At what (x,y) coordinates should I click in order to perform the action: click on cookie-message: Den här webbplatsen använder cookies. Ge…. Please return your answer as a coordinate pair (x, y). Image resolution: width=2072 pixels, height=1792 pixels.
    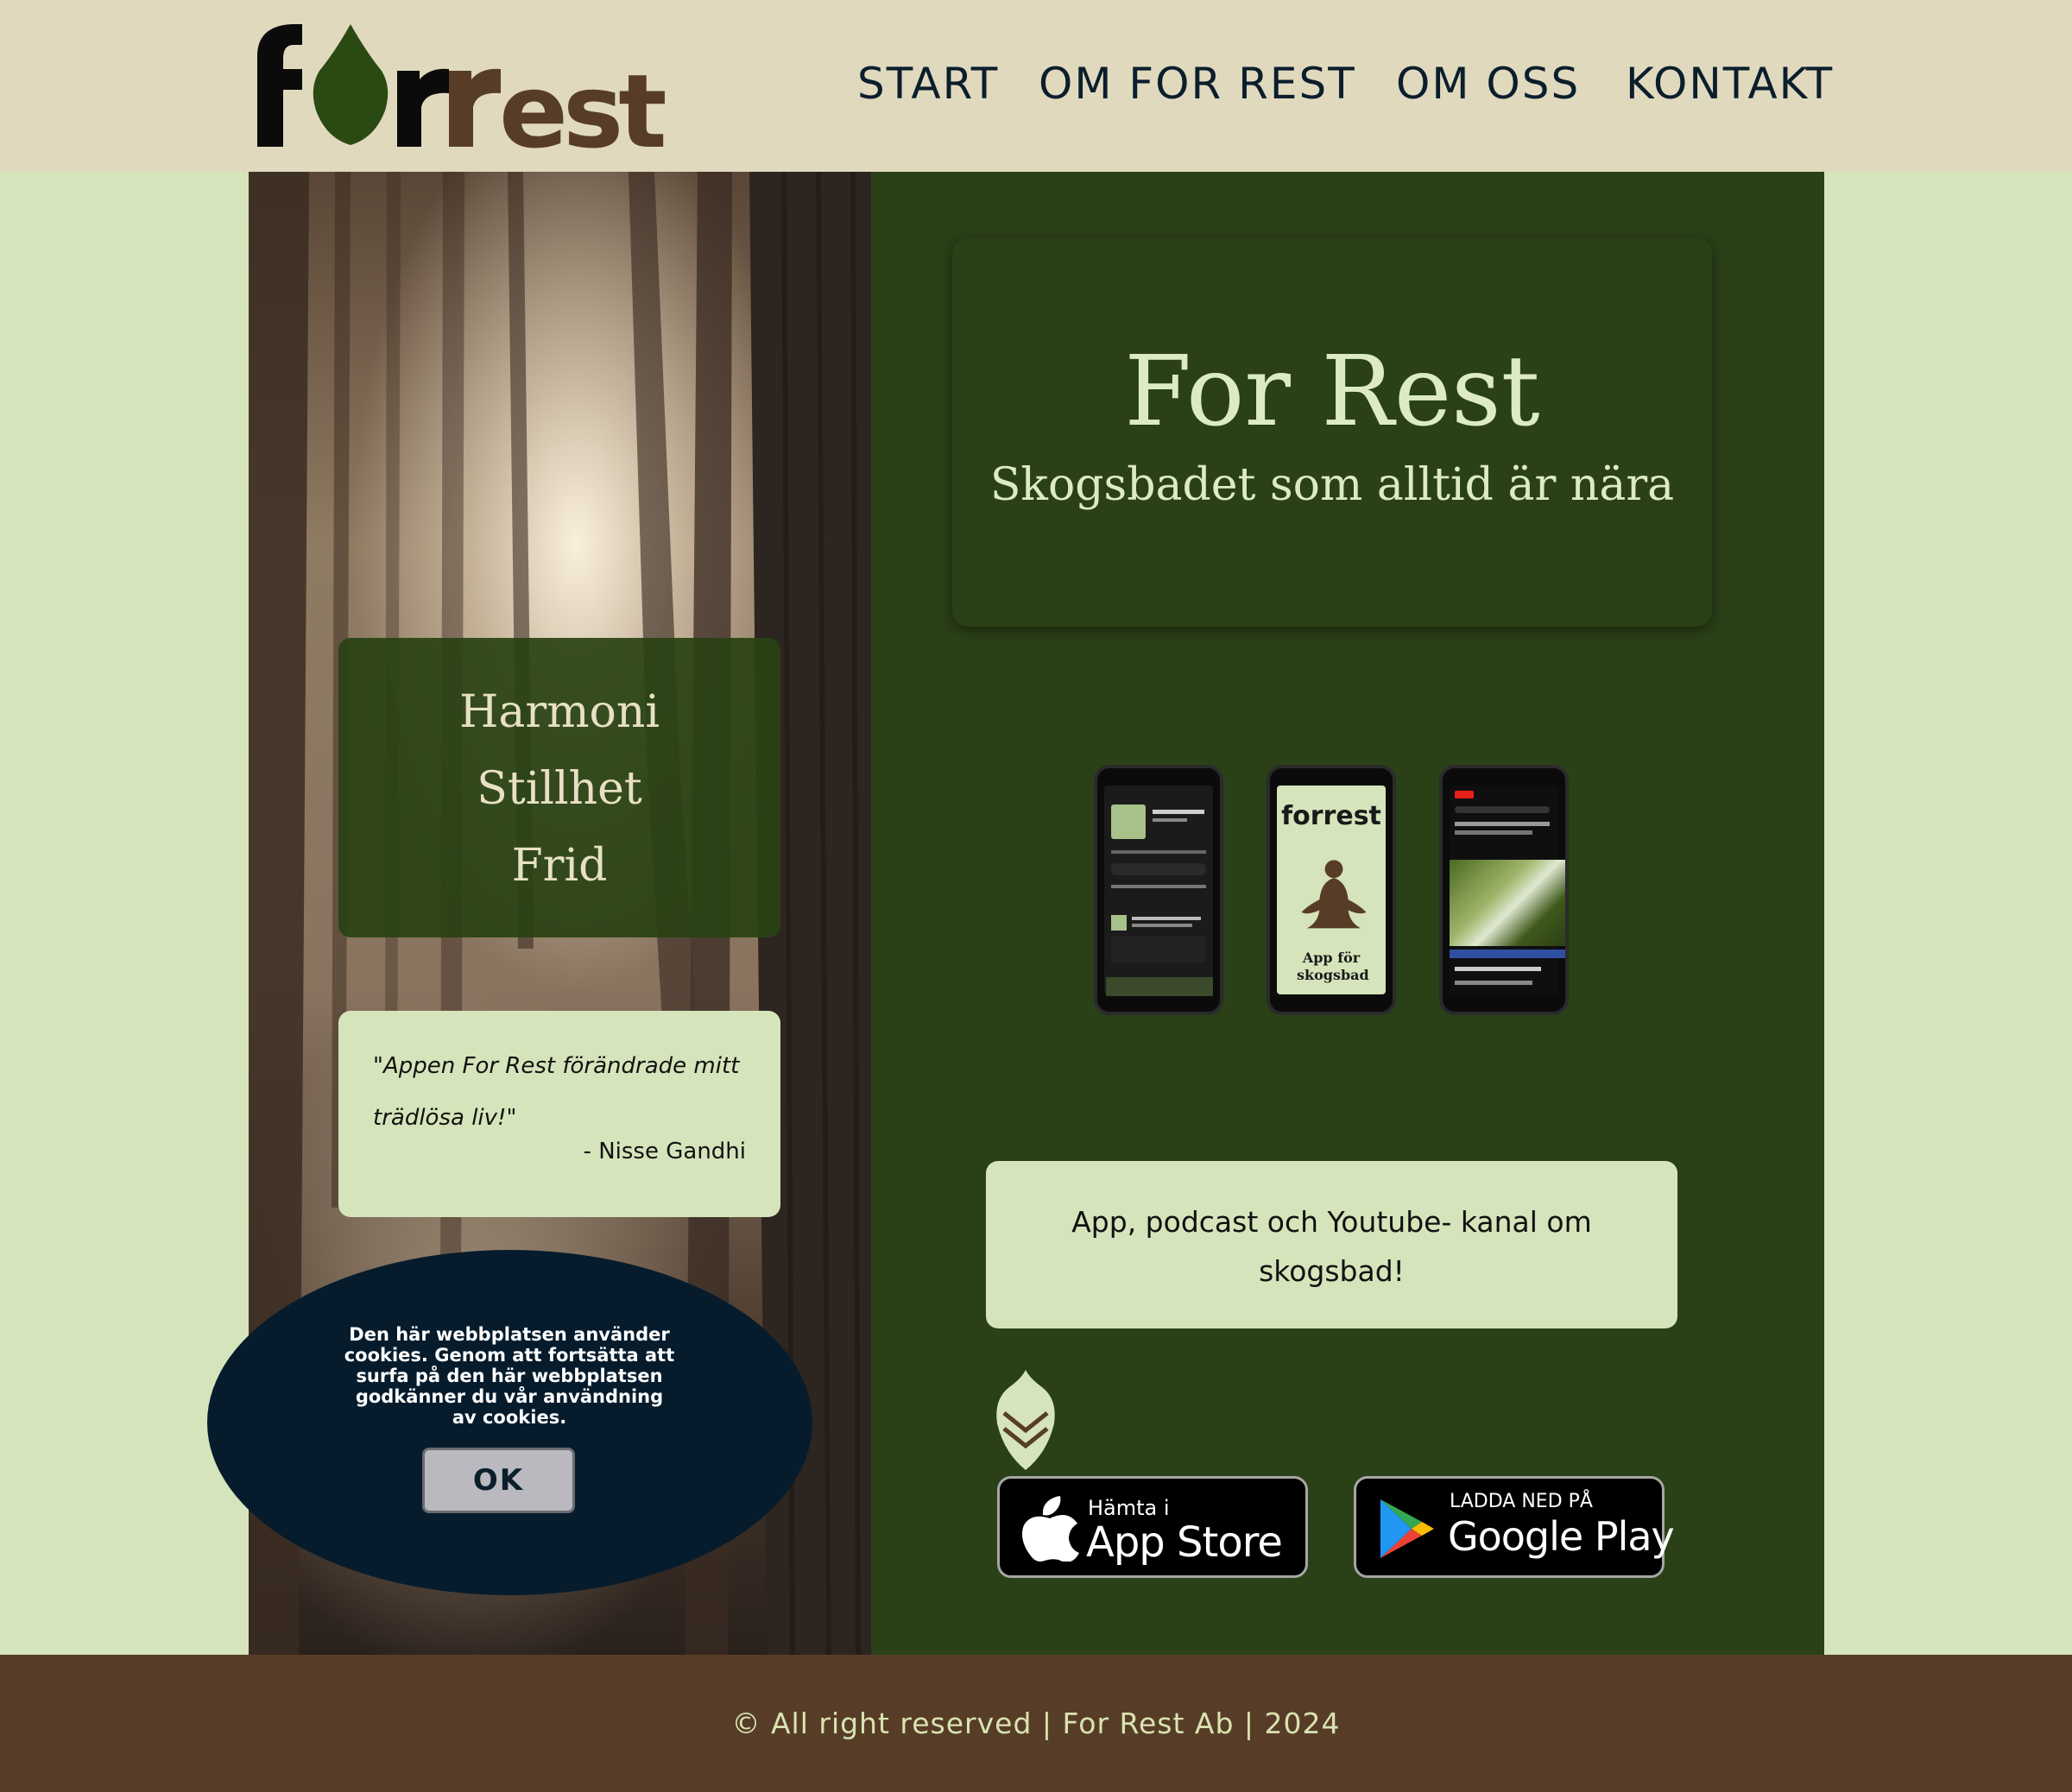
    Looking at the image, I should click on (509, 1376).